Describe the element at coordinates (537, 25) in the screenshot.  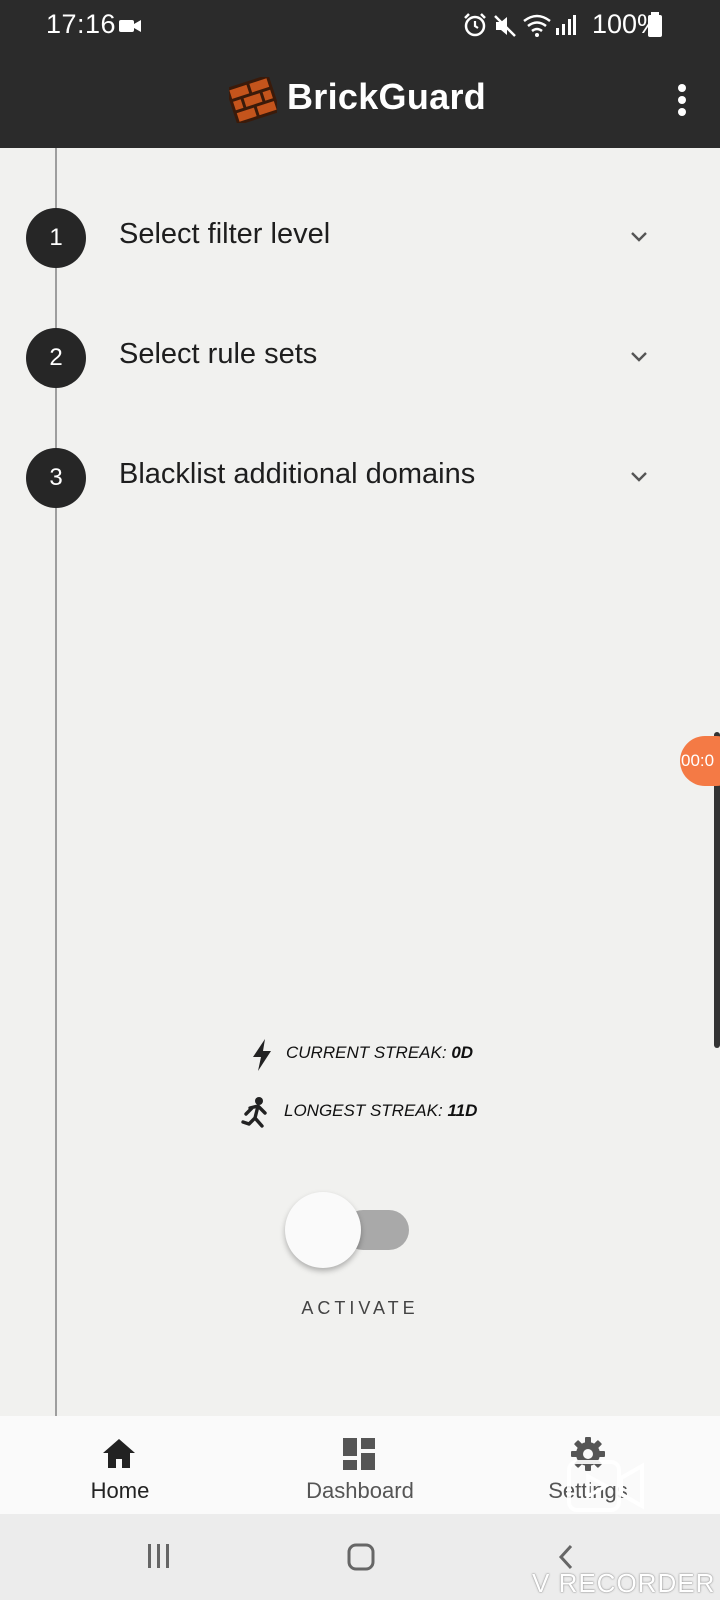
I see `wifi-icon` at that location.